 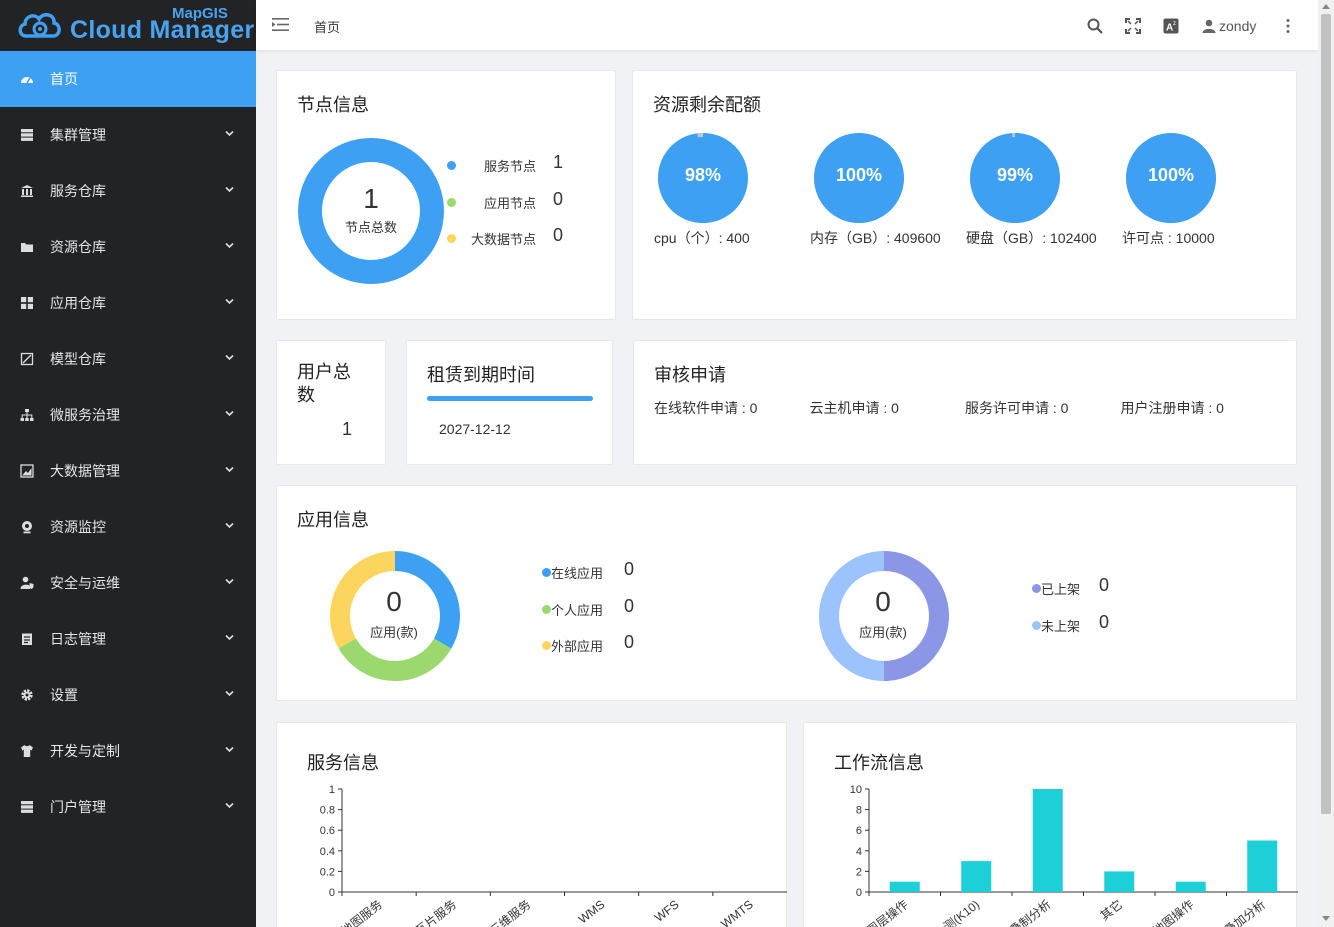 I want to click on user-icon, so click(x=1209, y=26).